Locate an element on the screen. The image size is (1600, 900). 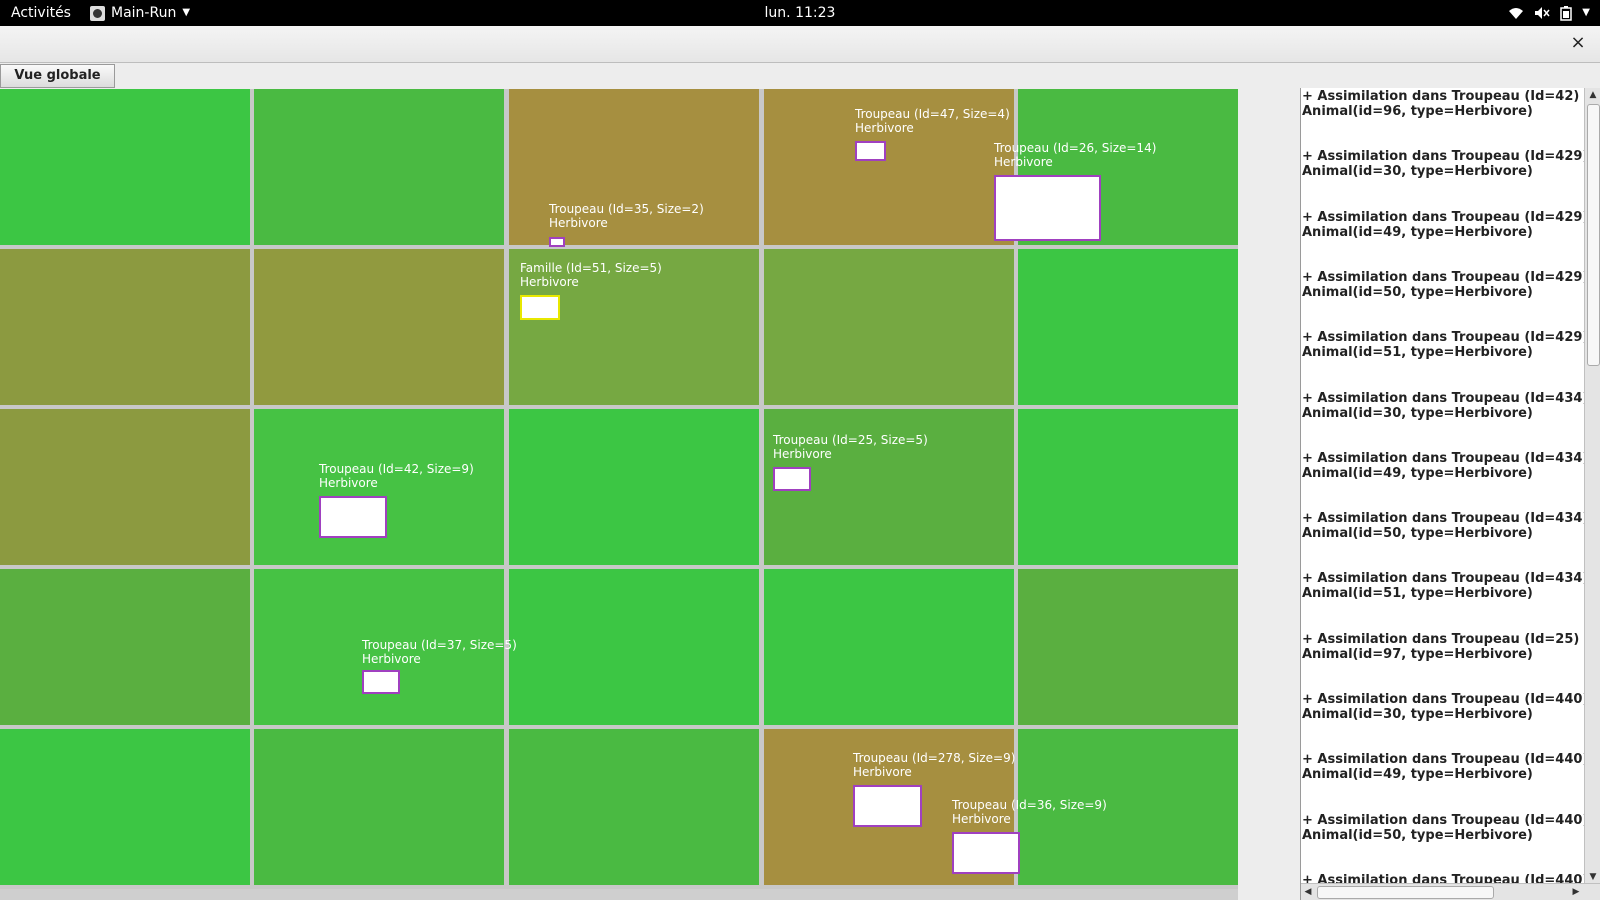
vertical-scroll-thumb is located at coordinates (1593, 235).